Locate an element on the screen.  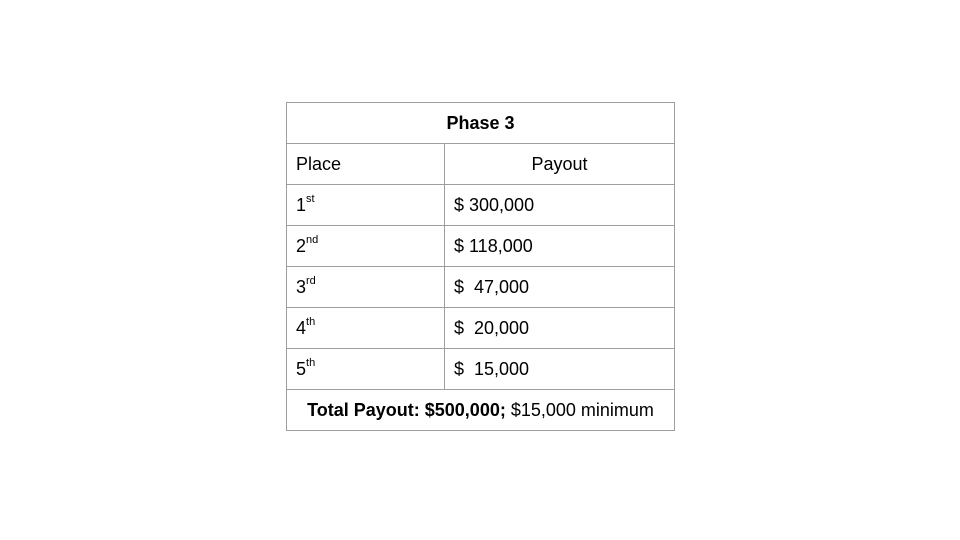
title-row: Phase 3 is located at coordinates (480, 123).